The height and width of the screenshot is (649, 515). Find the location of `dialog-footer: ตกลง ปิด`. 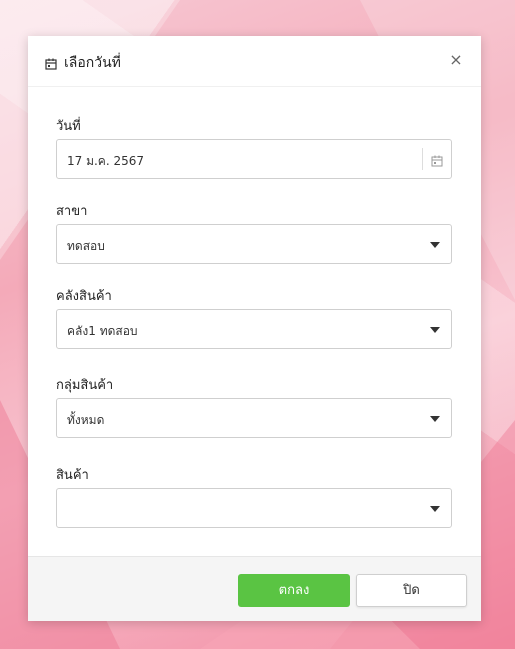

dialog-footer: ตกลง ปิด is located at coordinates (254, 588).